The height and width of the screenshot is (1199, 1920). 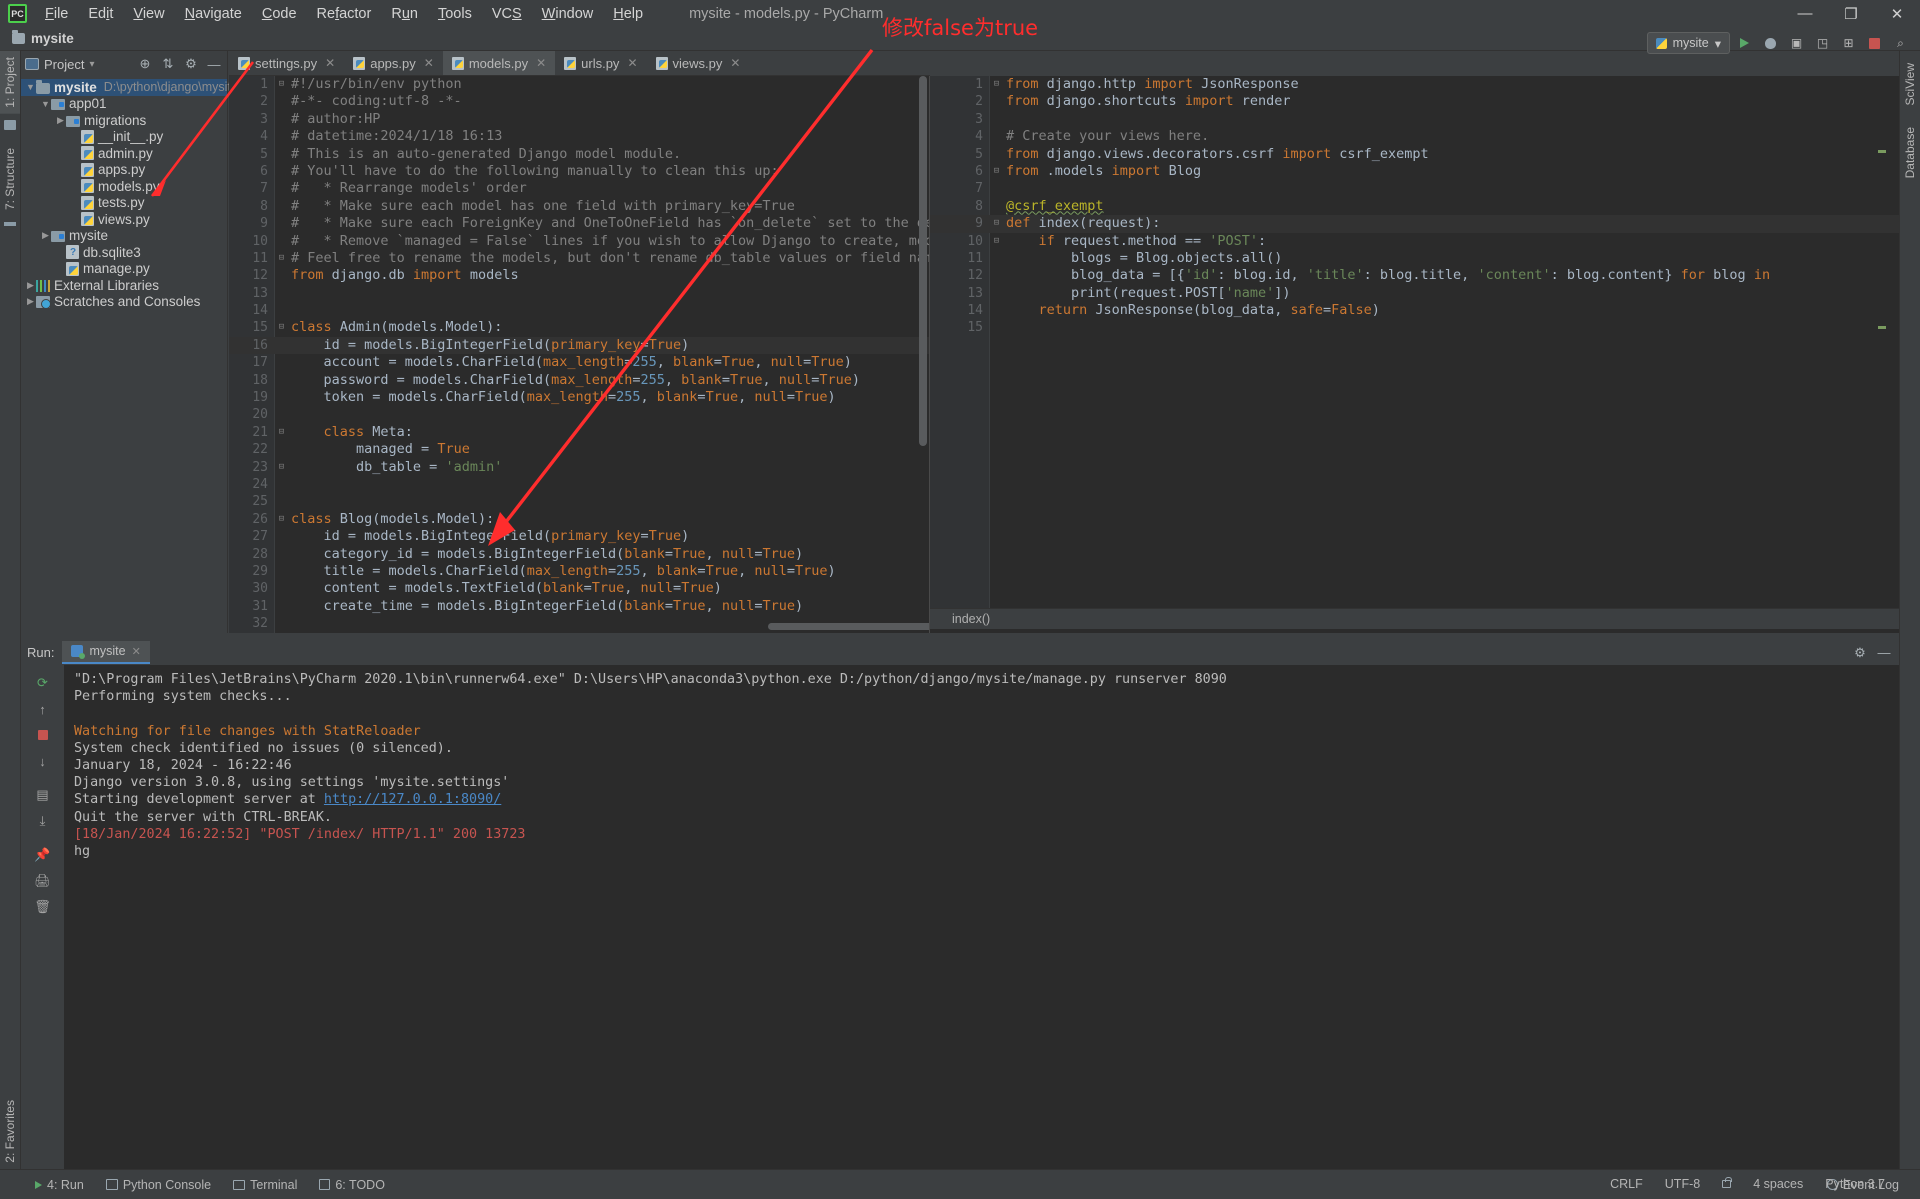 What do you see at coordinates (1897, 13) in the screenshot?
I see `close-button: ✕` at bounding box center [1897, 13].